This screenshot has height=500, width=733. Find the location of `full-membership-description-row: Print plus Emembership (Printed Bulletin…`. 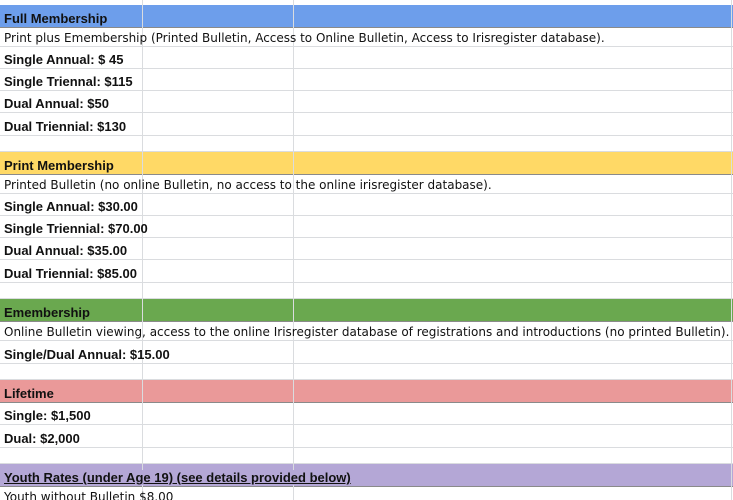

full-membership-description-row: Print plus Emembership (Printed Bulletin… is located at coordinates (366, 37).